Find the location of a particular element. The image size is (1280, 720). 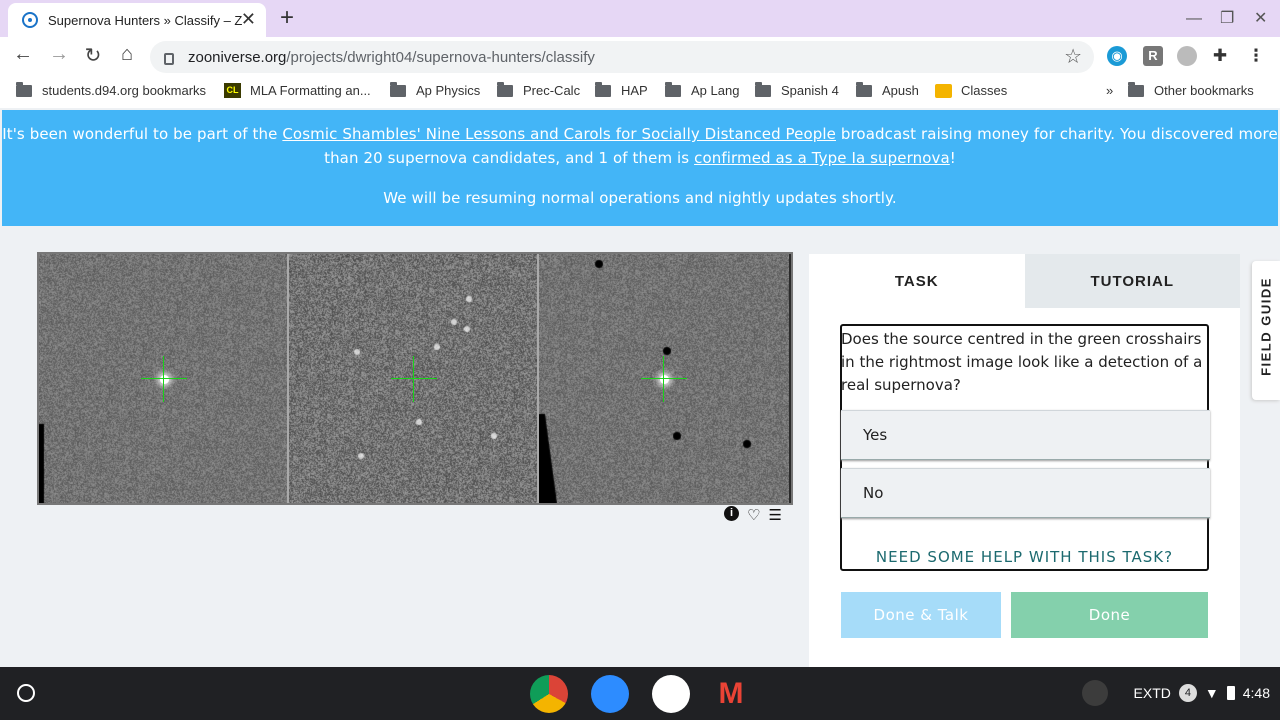

forward-icon: → is located at coordinates (59, 54).